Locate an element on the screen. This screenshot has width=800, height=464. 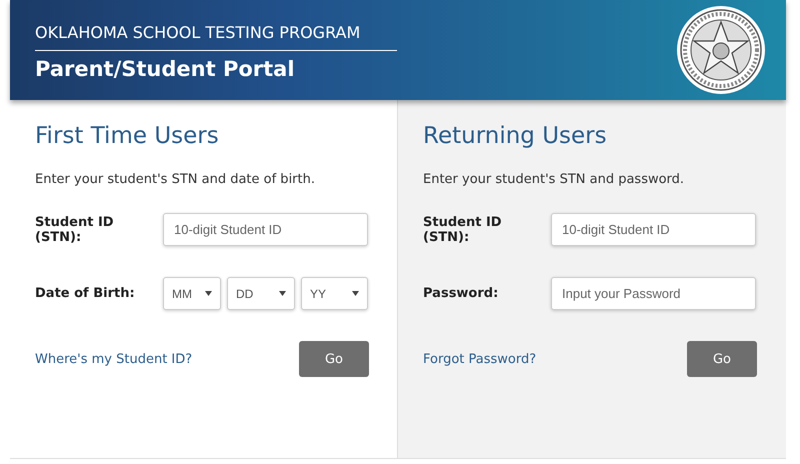
state-seal-icon is located at coordinates (721, 50).